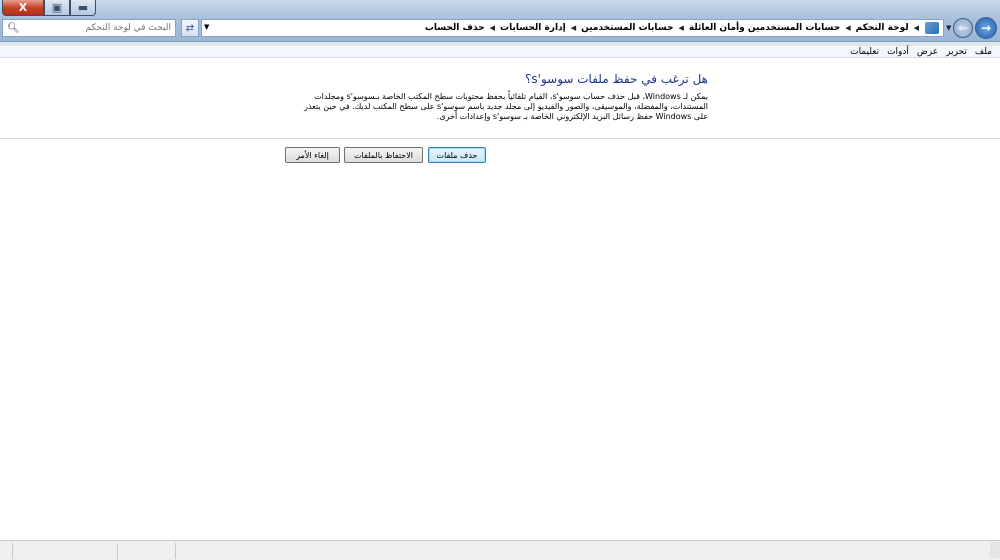 This screenshot has width=1000, height=560. Describe the element at coordinates (23, 8) in the screenshot. I see `close-button: X` at that location.